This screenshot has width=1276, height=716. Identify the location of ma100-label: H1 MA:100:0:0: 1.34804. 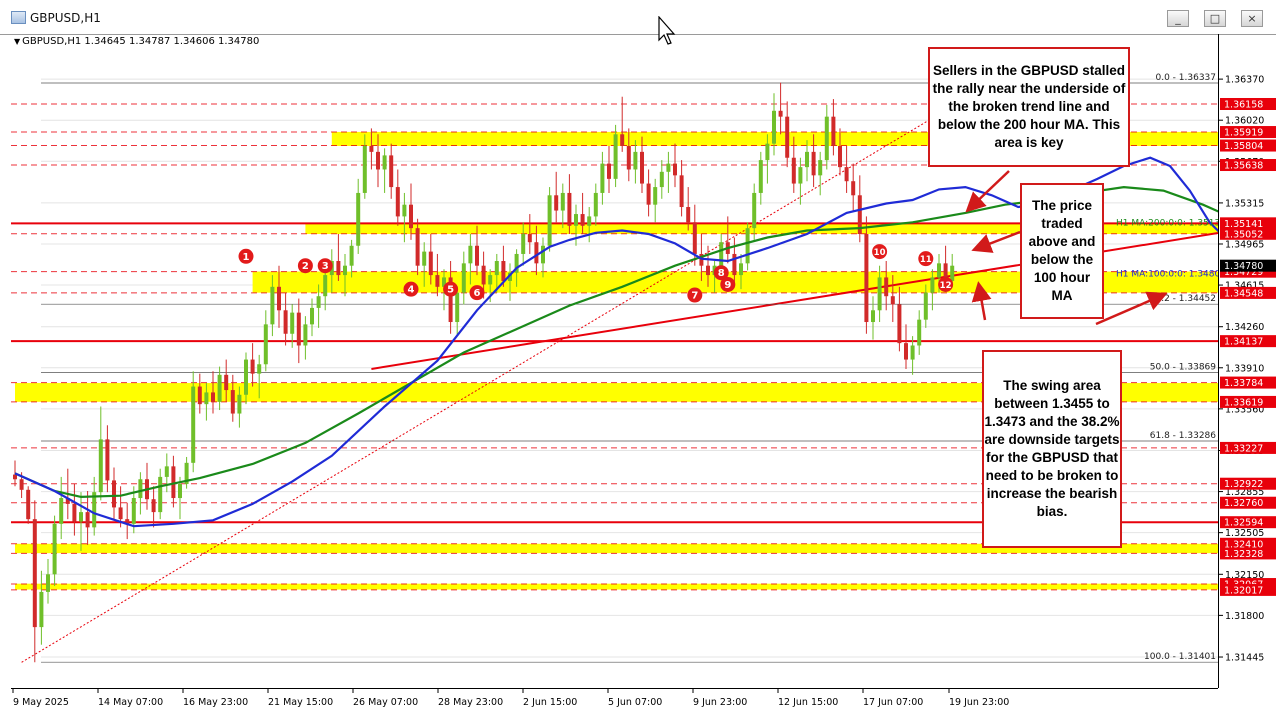
(1167, 274).